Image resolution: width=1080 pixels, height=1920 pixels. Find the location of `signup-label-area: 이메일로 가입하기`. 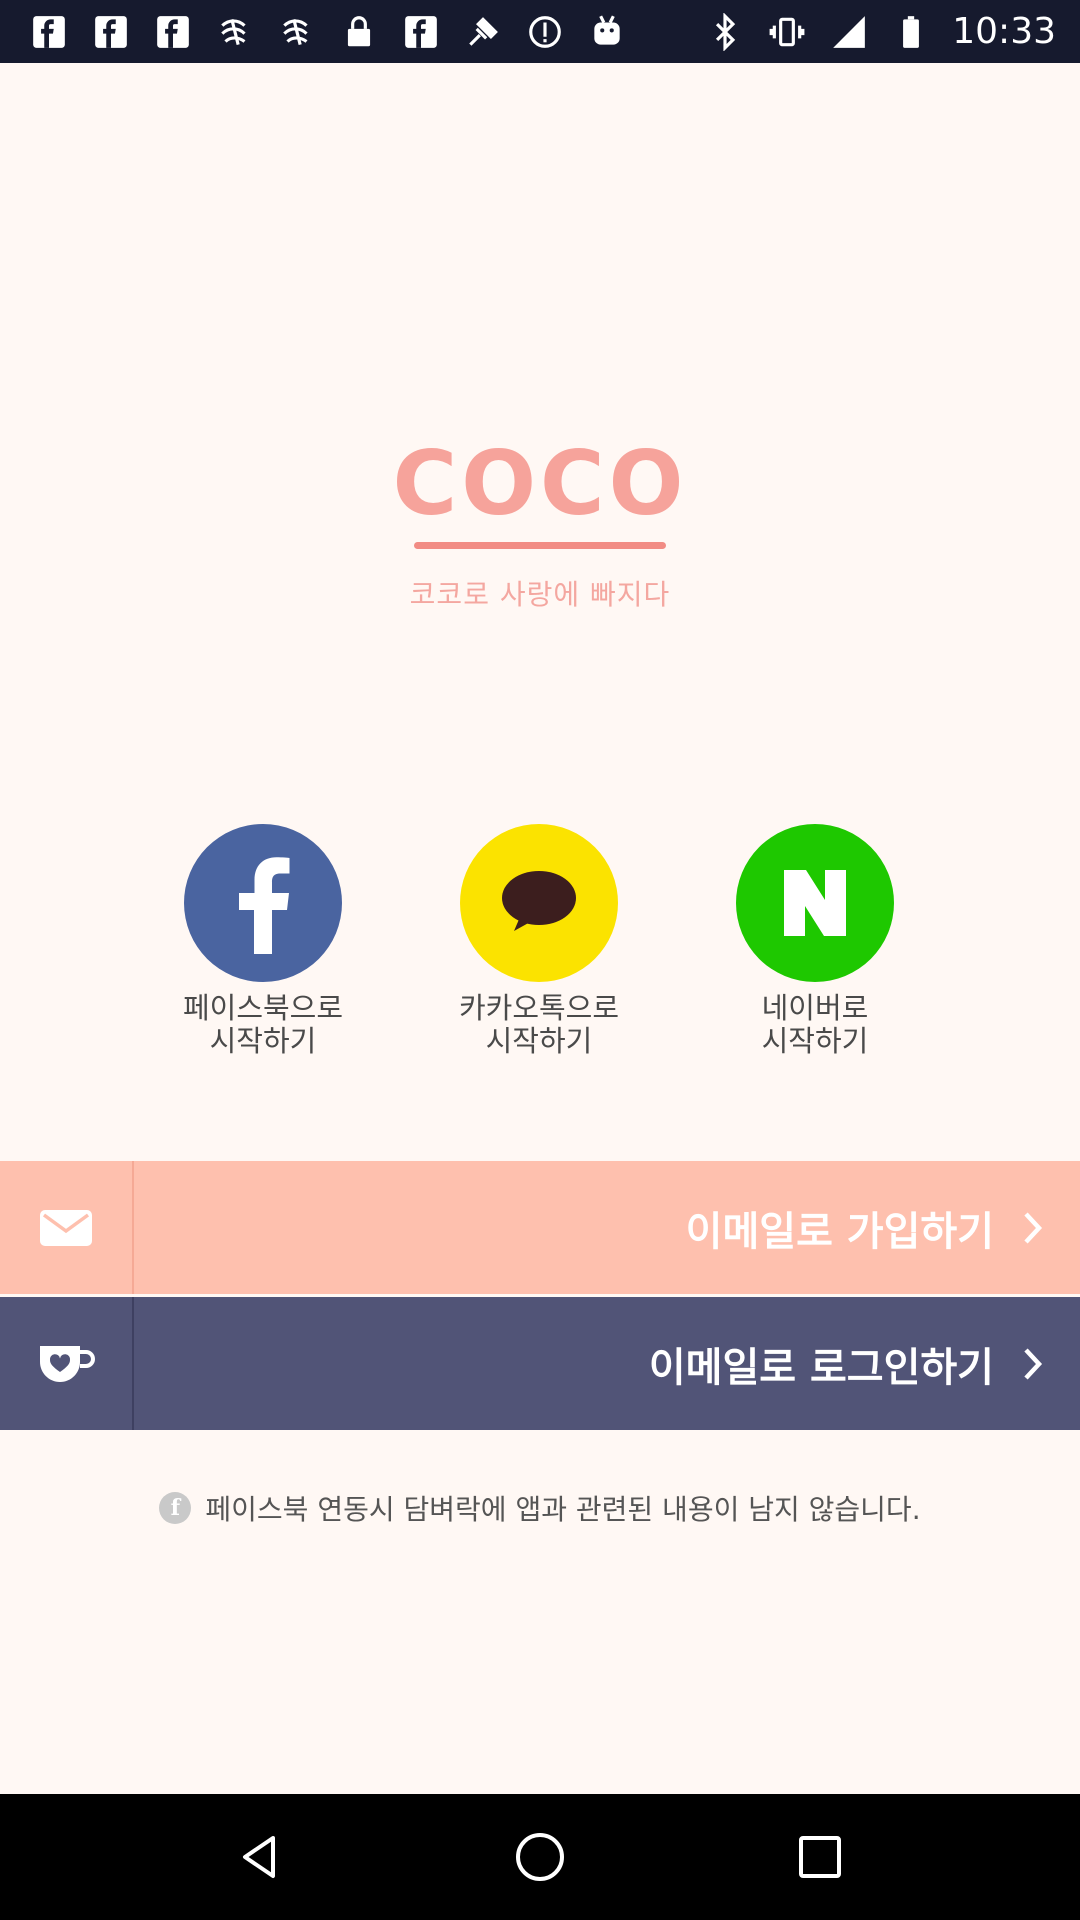

signup-label-area: 이메일로 가입하기 is located at coordinates (607, 1227).